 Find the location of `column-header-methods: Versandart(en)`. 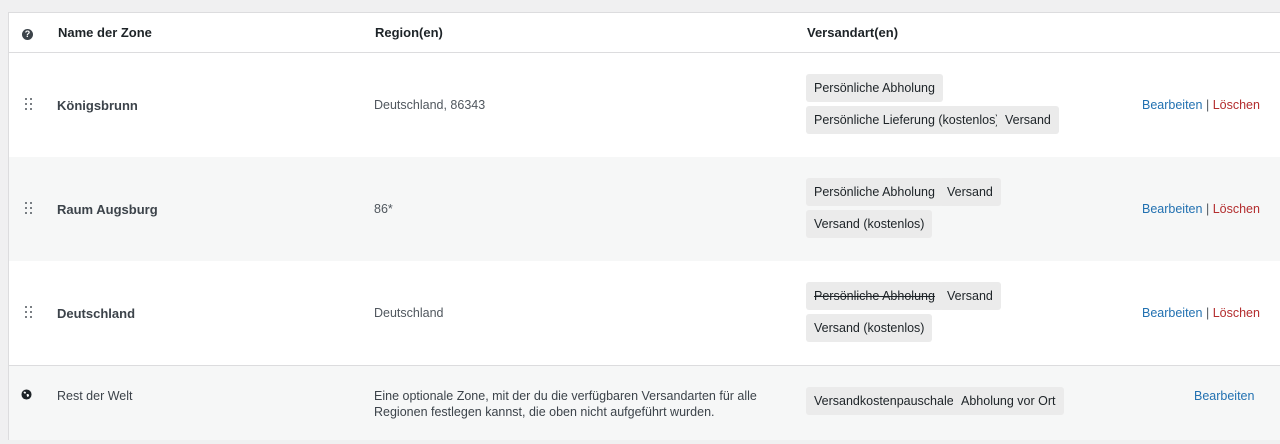

column-header-methods: Versandart(en) is located at coordinates (853, 32).